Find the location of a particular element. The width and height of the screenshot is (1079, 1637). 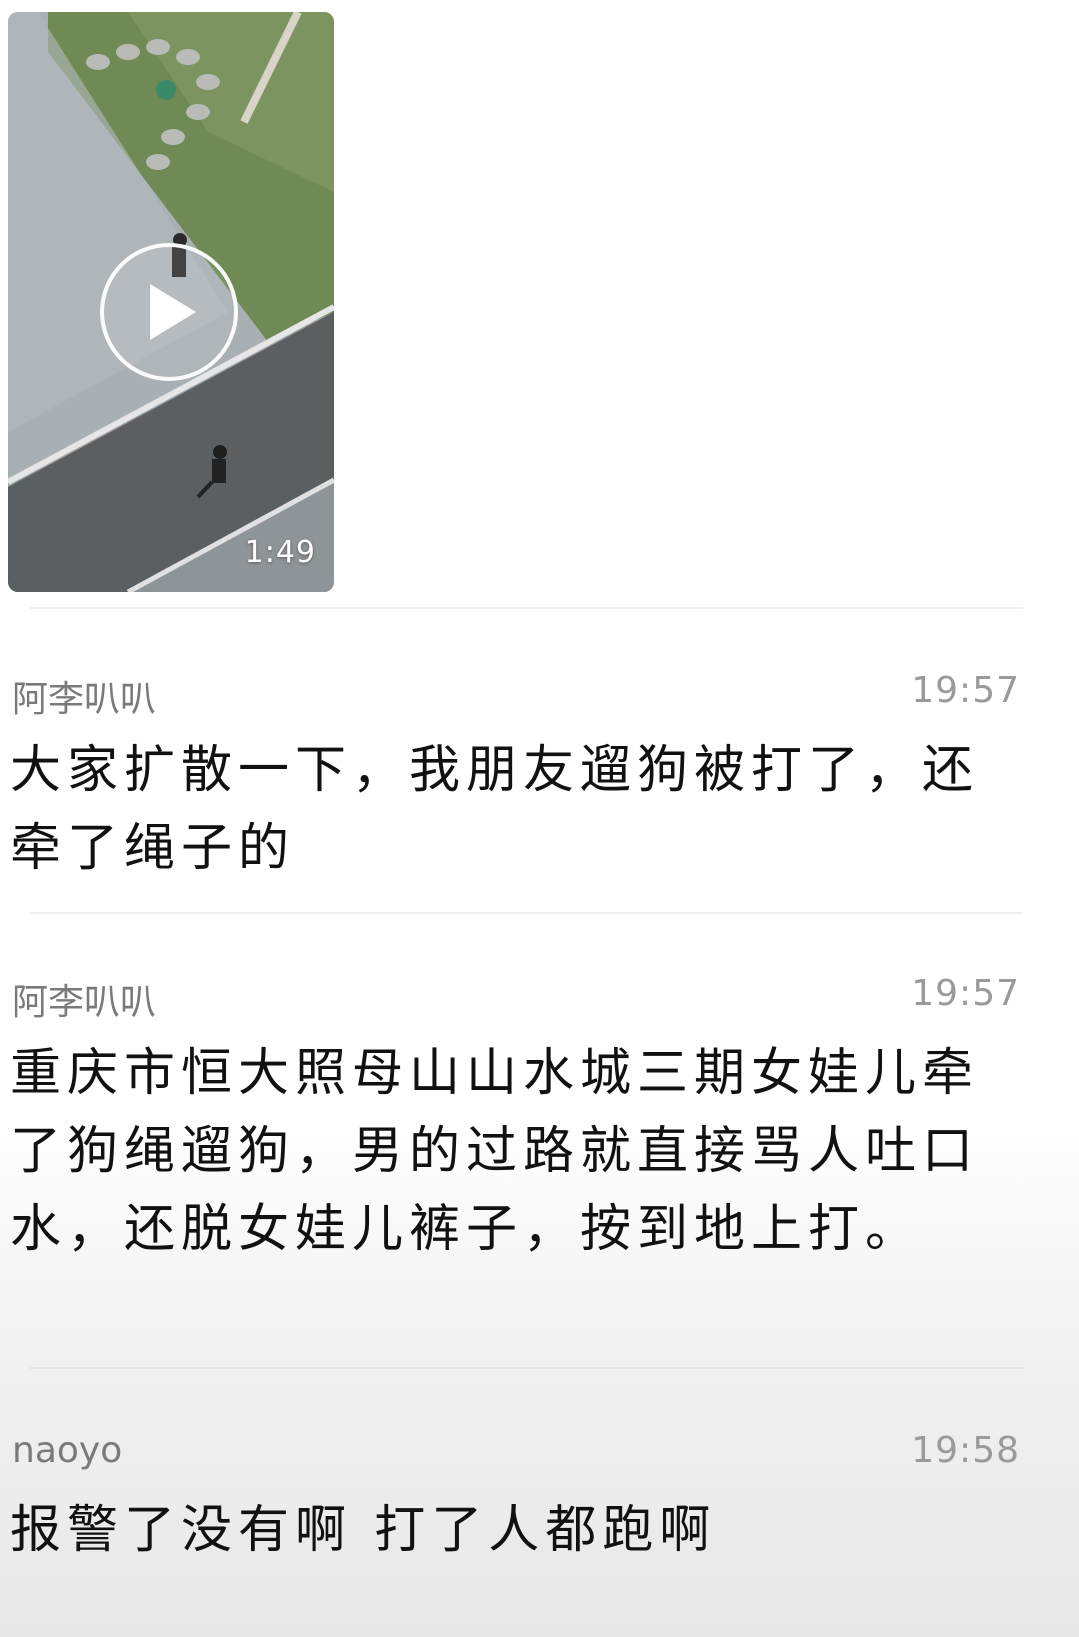

message-time: 19:58 is located at coordinates (965, 1450).